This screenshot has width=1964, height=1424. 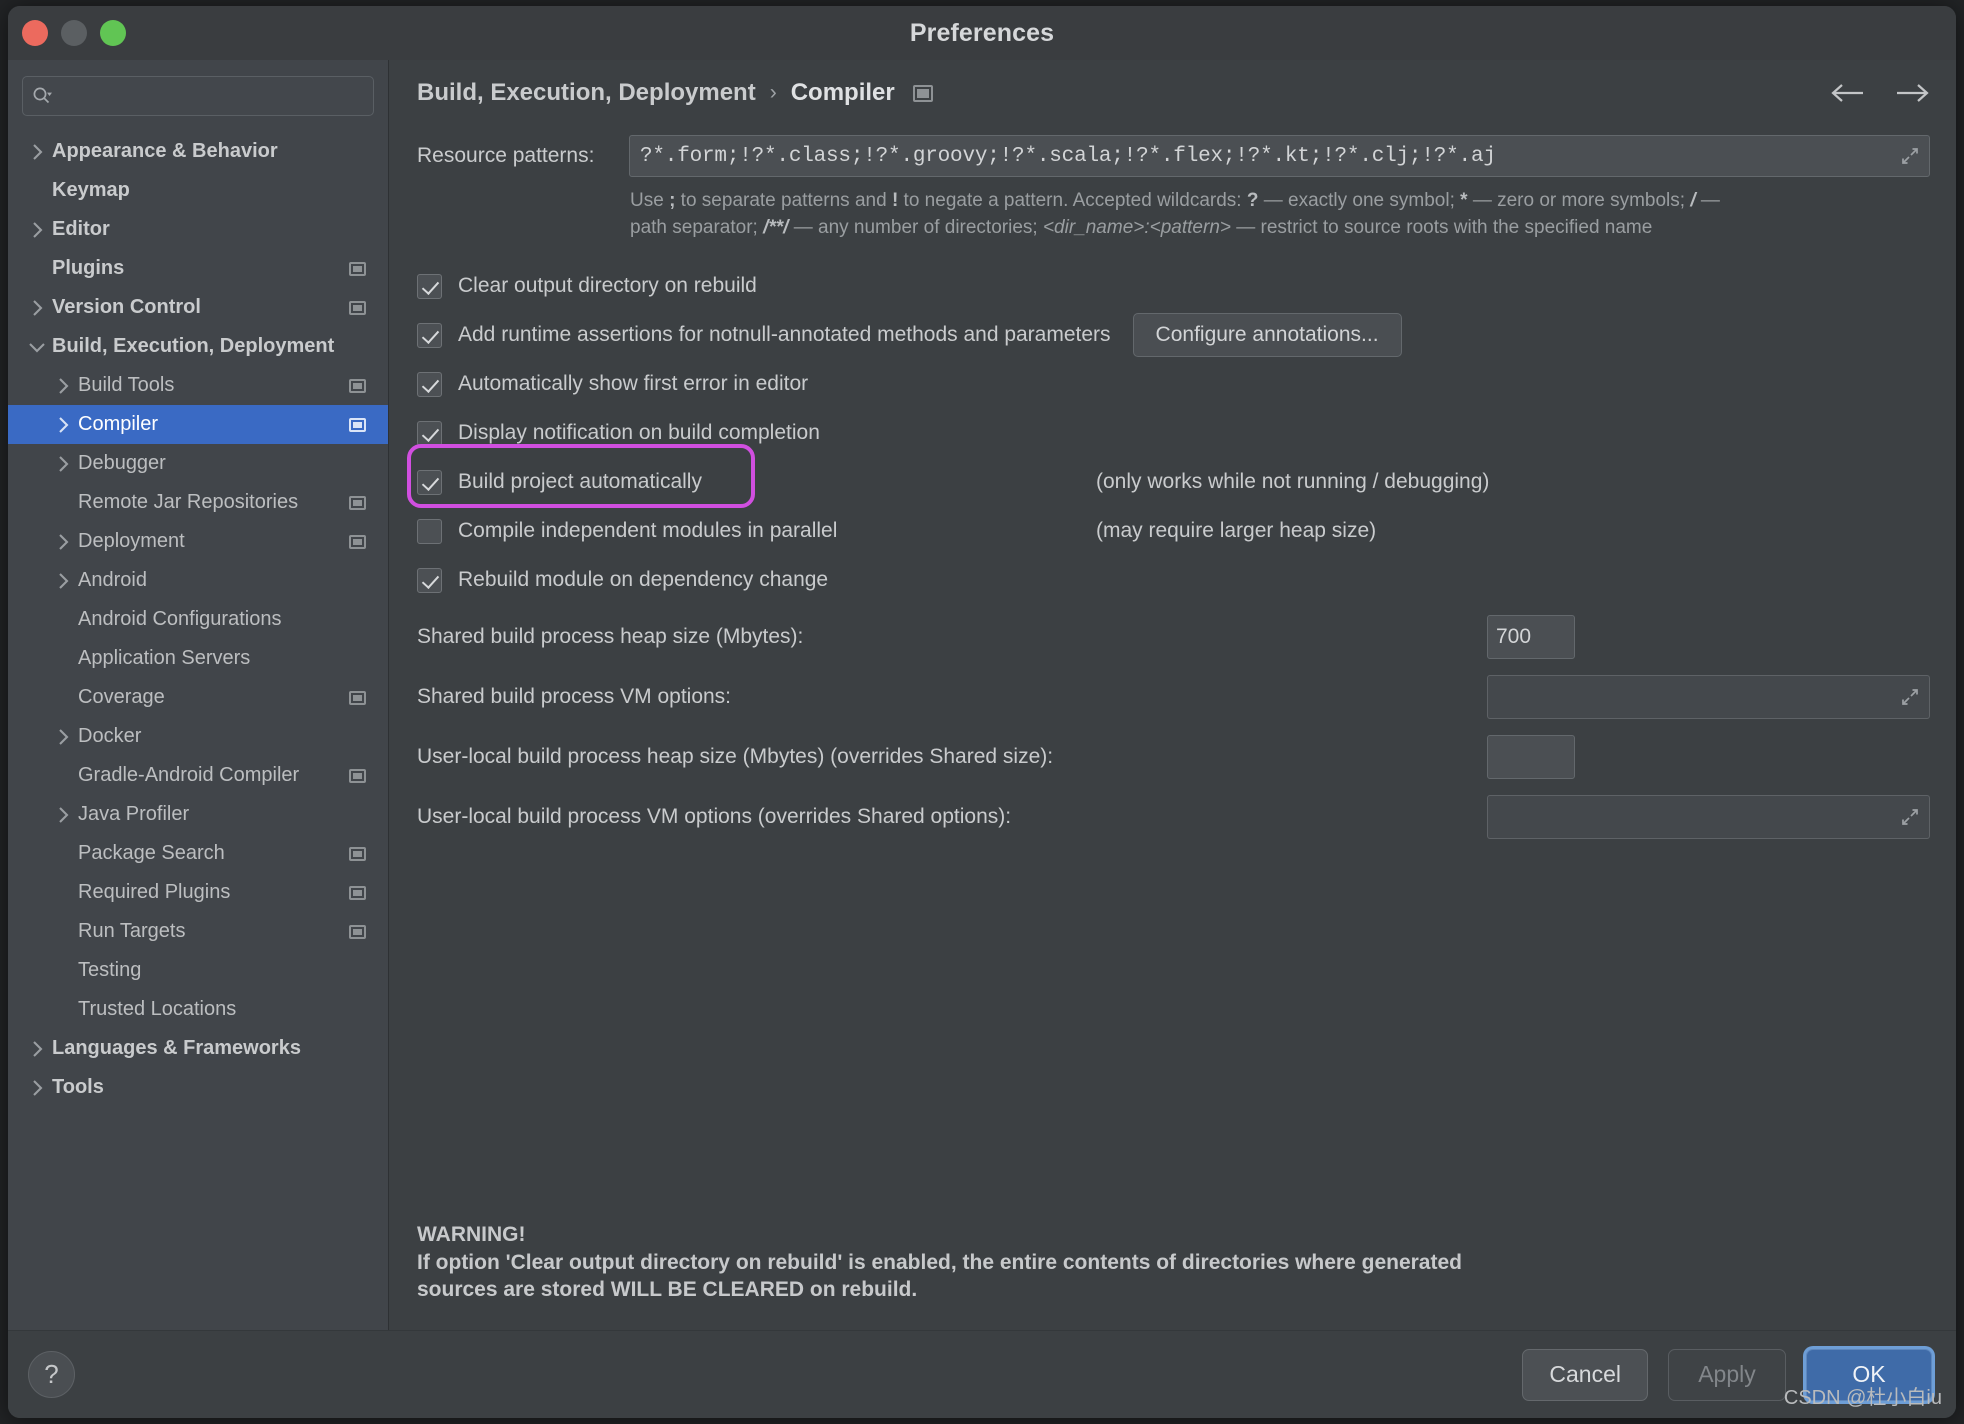 I want to click on input-shared-build-process-vm-options, so click(x=1697, y=696).